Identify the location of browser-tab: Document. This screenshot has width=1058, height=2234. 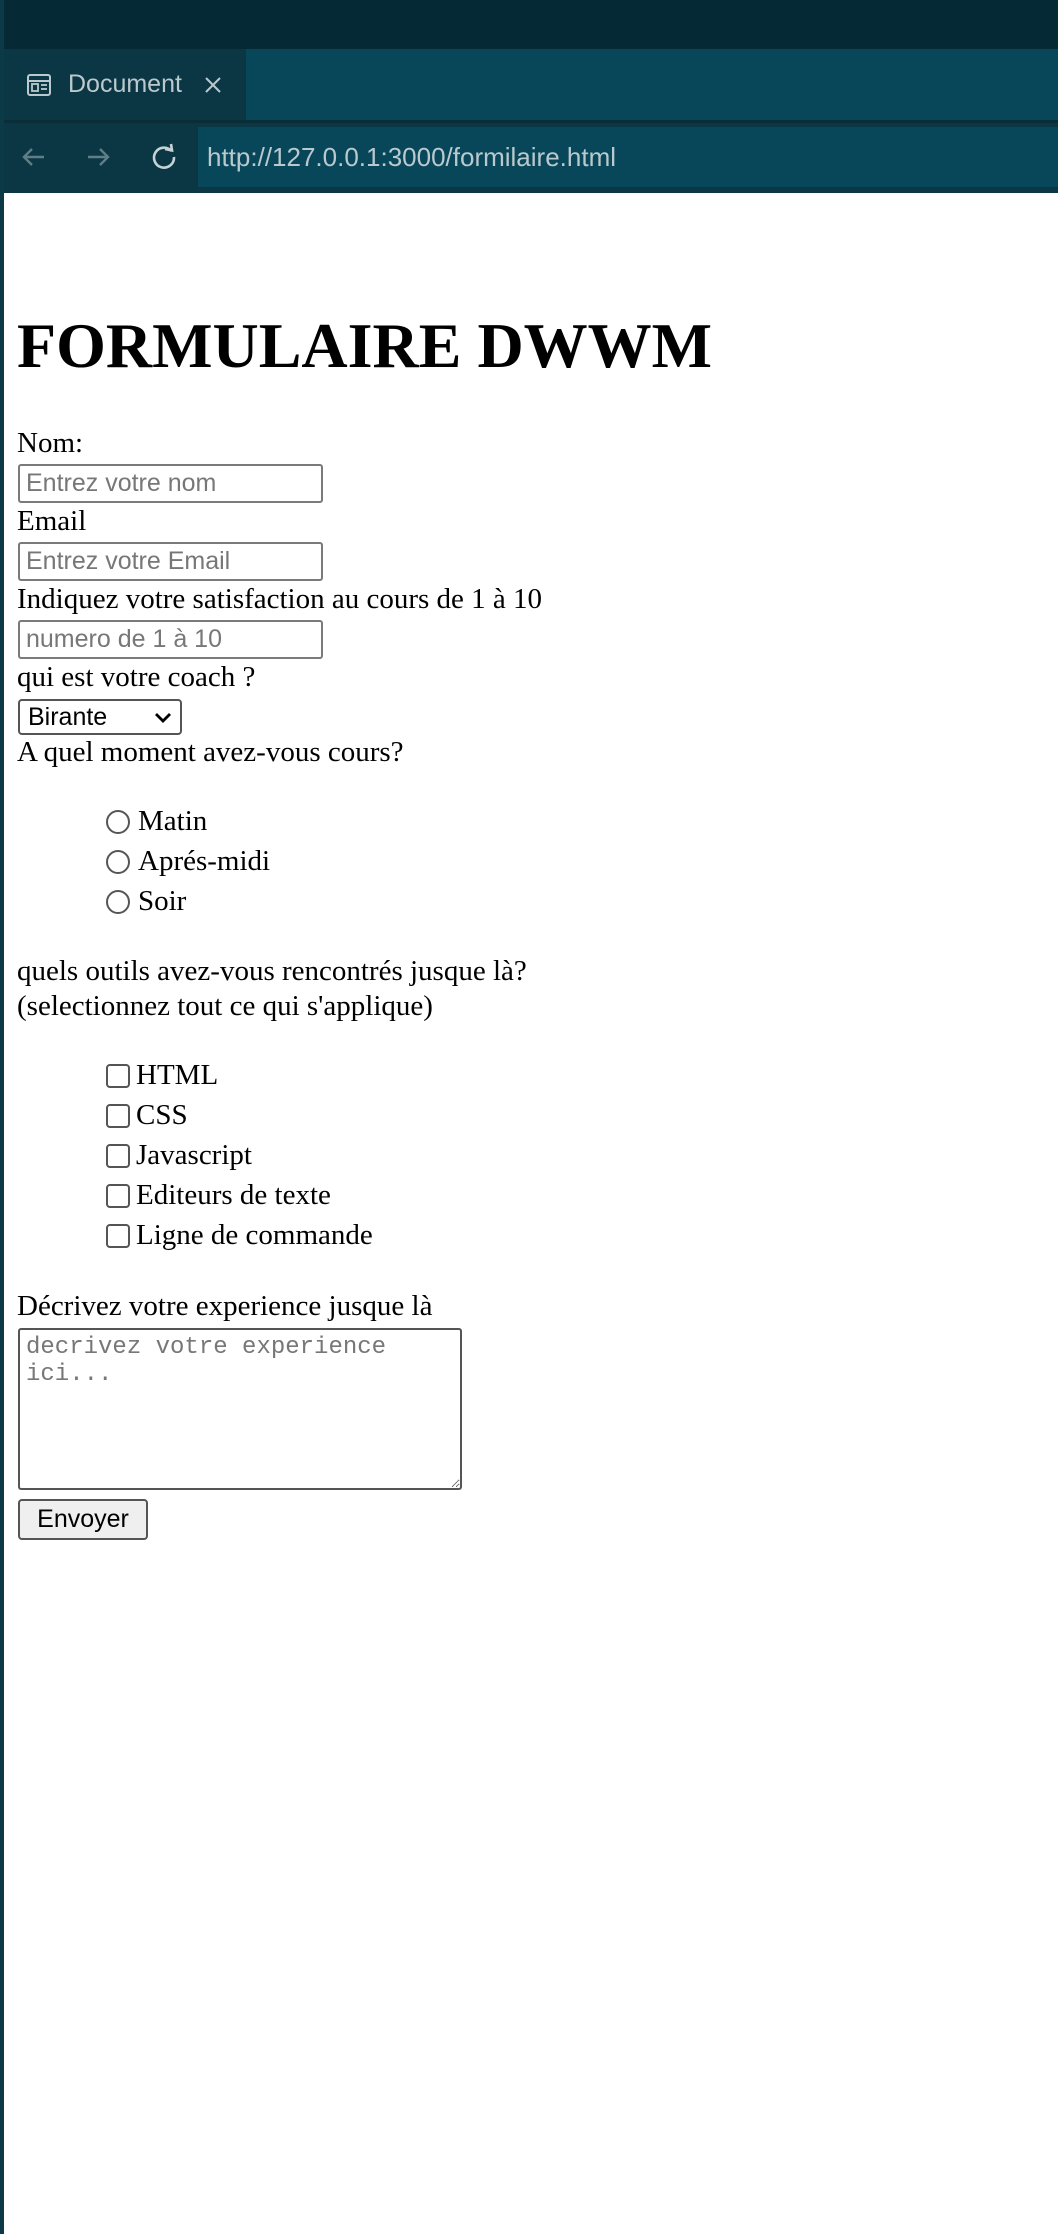
(125, 84).